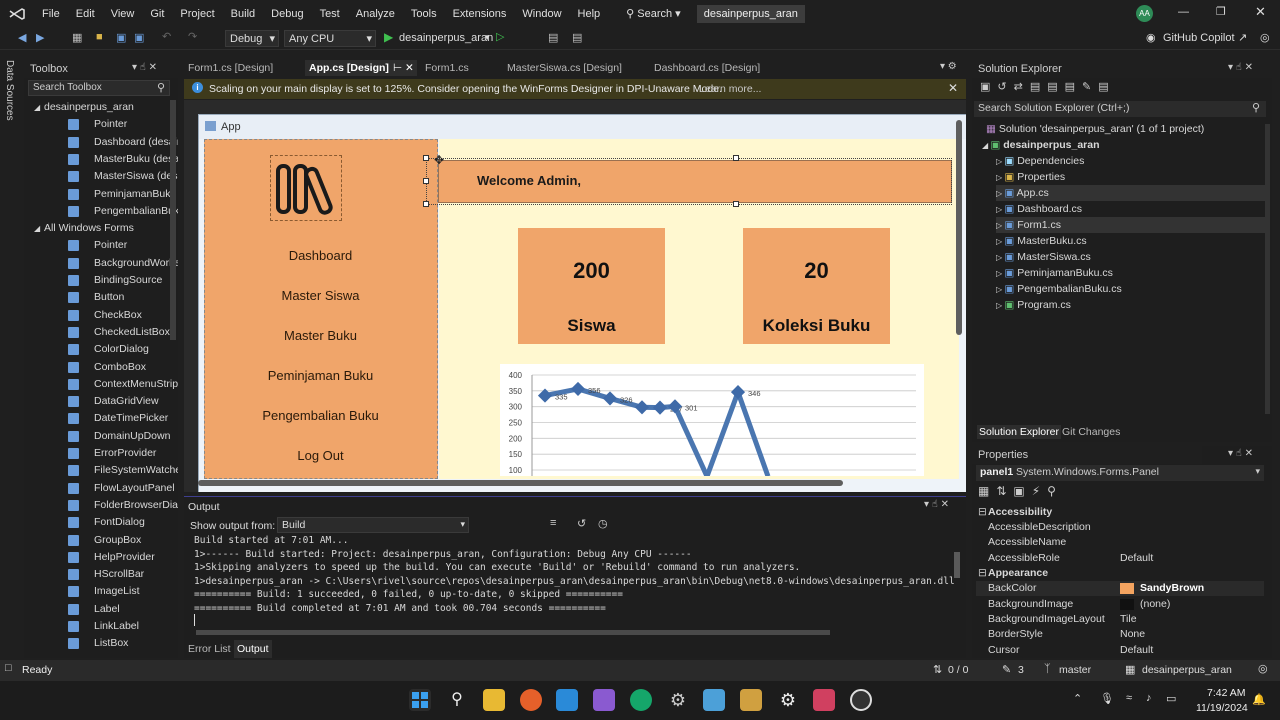 Image resolution: width=1280 pixels, height=720 pixels. What do you see at coordinates (320, 255) in the screenshot?
I see `nav-dashboard: Dashboard` at bounding box center [320, 255].